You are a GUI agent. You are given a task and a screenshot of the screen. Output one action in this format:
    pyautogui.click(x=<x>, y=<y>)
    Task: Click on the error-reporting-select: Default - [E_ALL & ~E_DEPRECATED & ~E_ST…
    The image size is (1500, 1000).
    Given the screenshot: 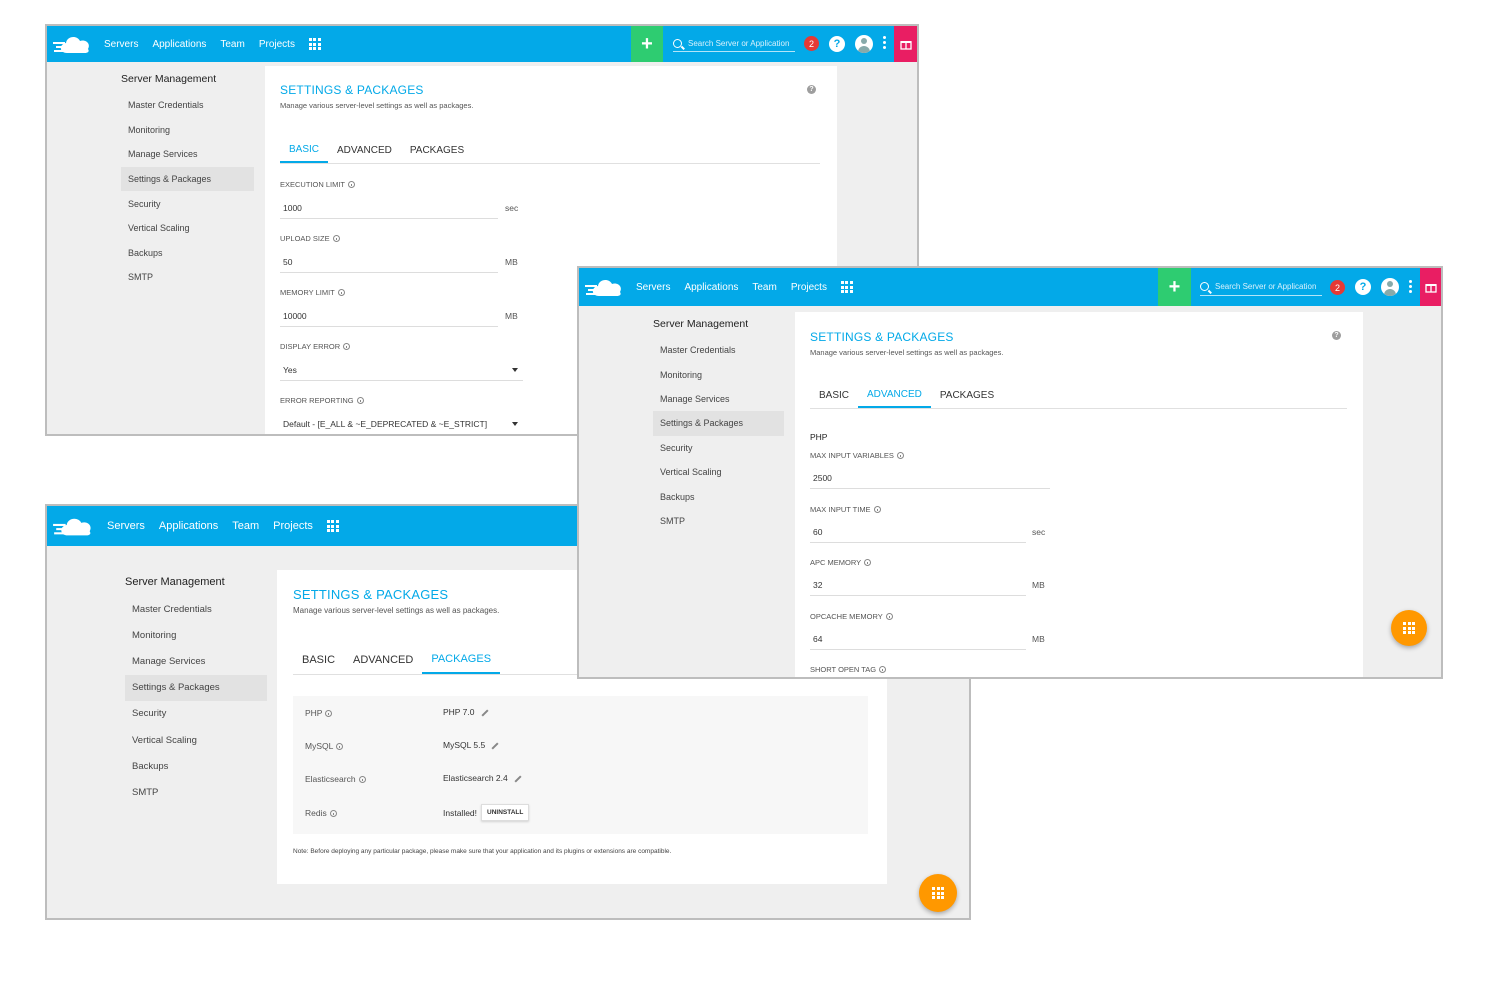 What is the action you would take?
    pyautogui.click(x=401, y=423)
    